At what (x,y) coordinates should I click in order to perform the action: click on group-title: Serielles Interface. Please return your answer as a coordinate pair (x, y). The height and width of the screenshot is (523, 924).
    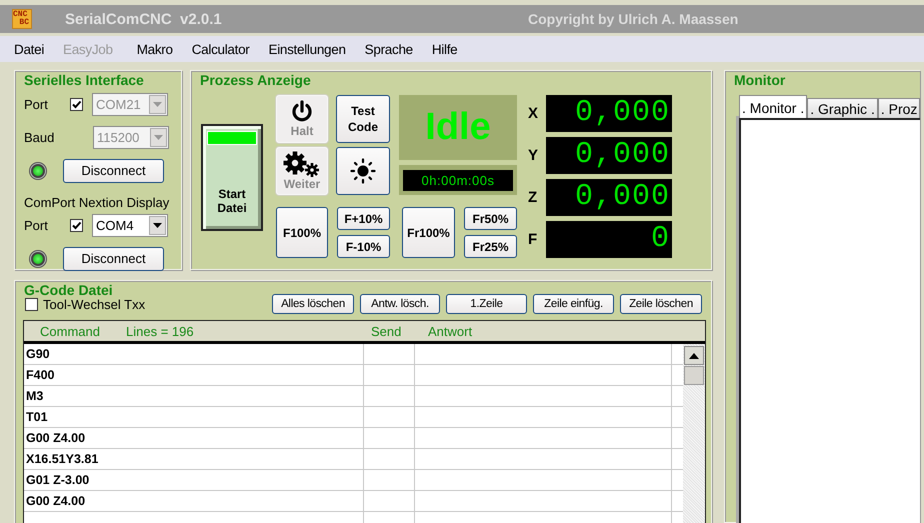
    Looking at the image, I should click on (84, 80).